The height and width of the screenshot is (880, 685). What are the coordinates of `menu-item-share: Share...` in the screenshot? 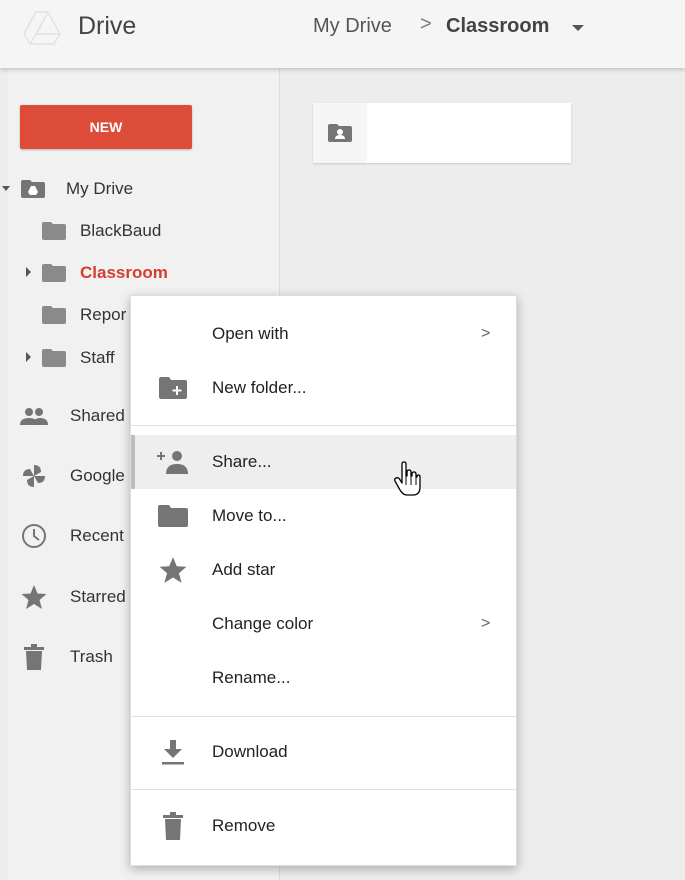 It's located at (323, 462).